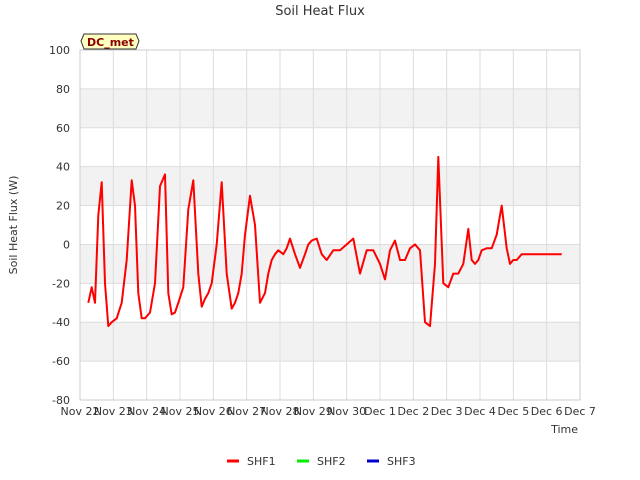  I want to click on y-axis-label: Soil Heat Flux (W), so click(13, 225).